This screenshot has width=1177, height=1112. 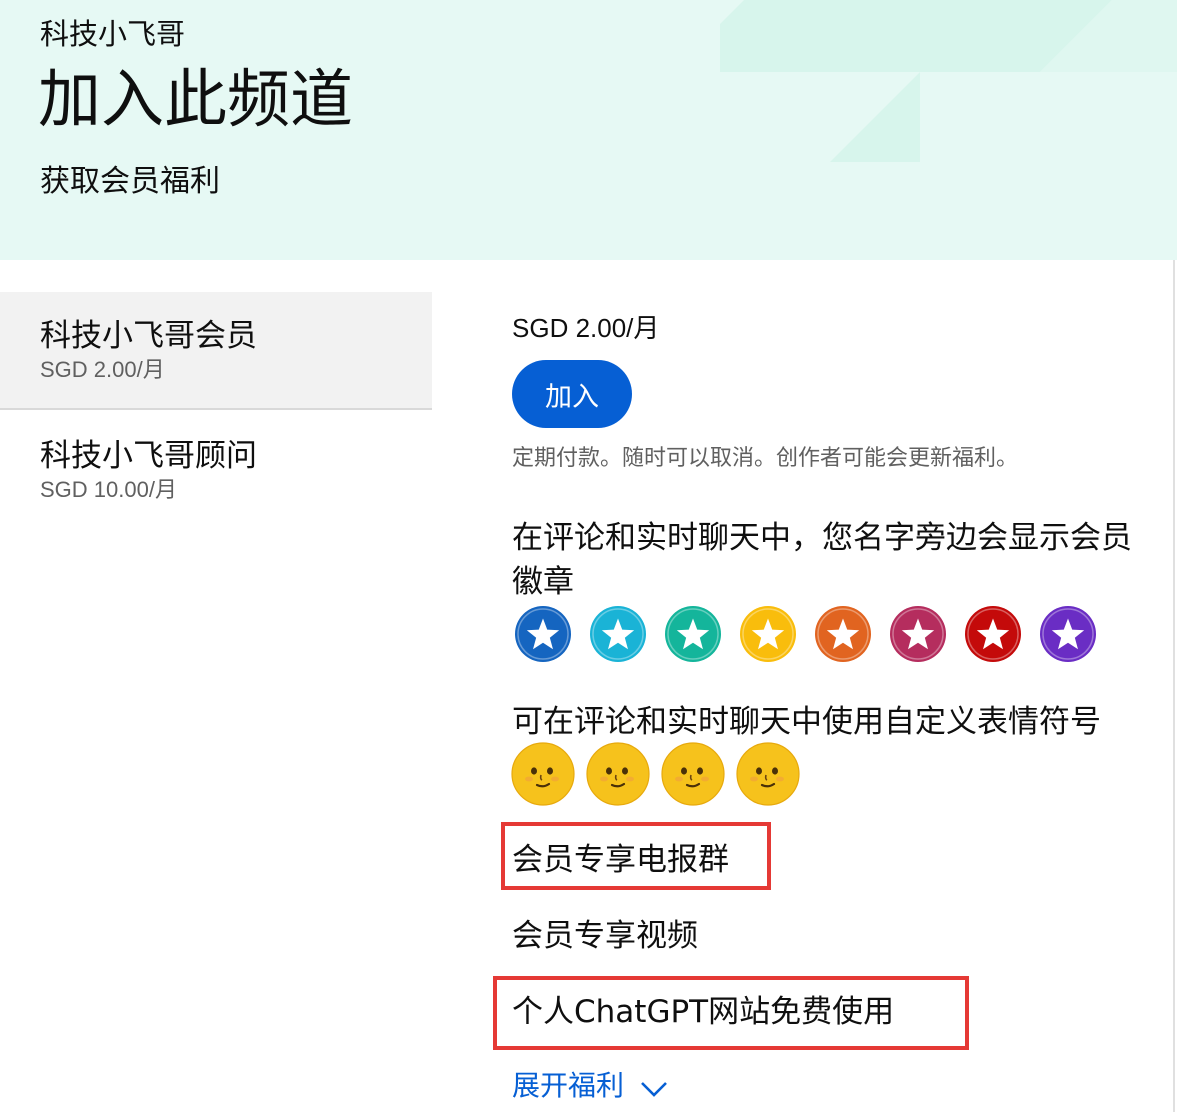 What do you see at coordinates (605, 936) in the screenshot?
I see `perk-exclusive-videos: 会员专享视频` at bounding box center [605, 936].